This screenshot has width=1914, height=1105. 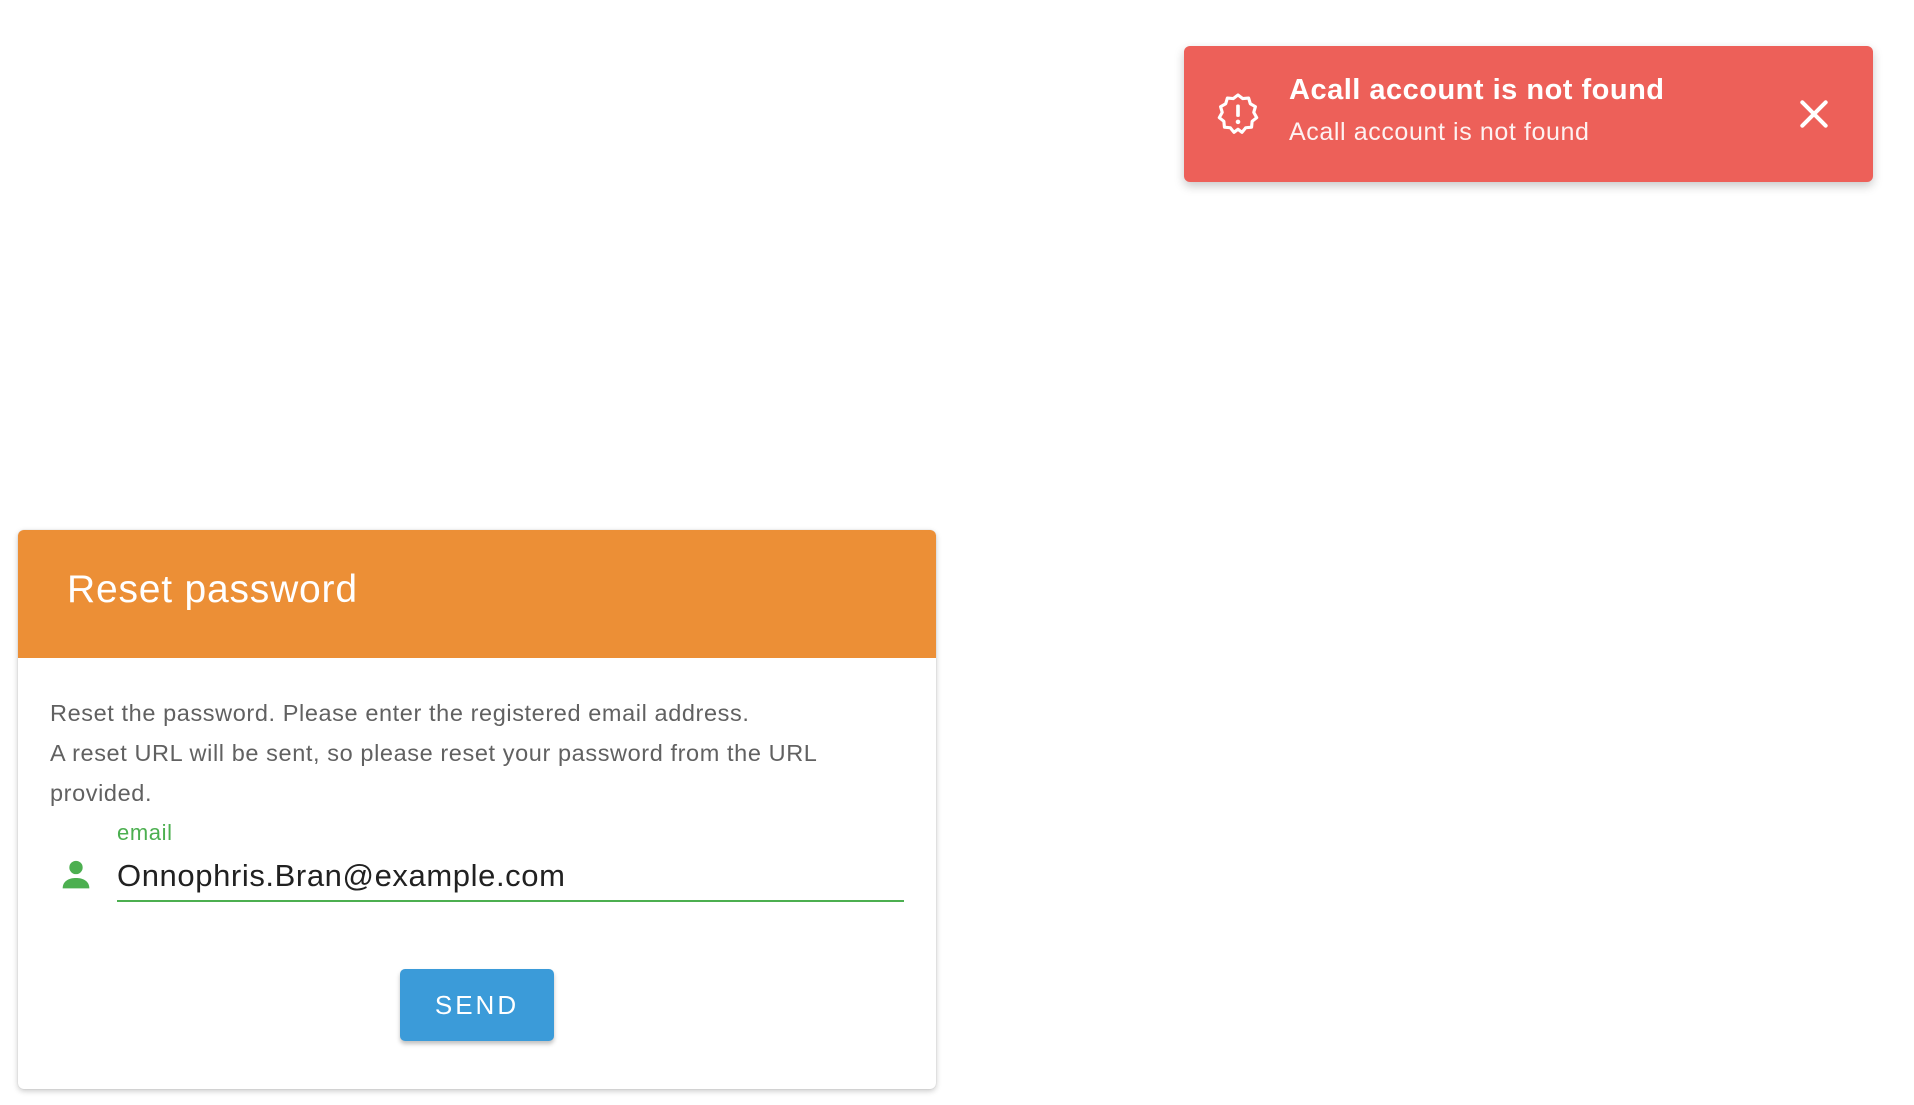 I want to click on send-button: SEND, so click(x=477, y=1005).